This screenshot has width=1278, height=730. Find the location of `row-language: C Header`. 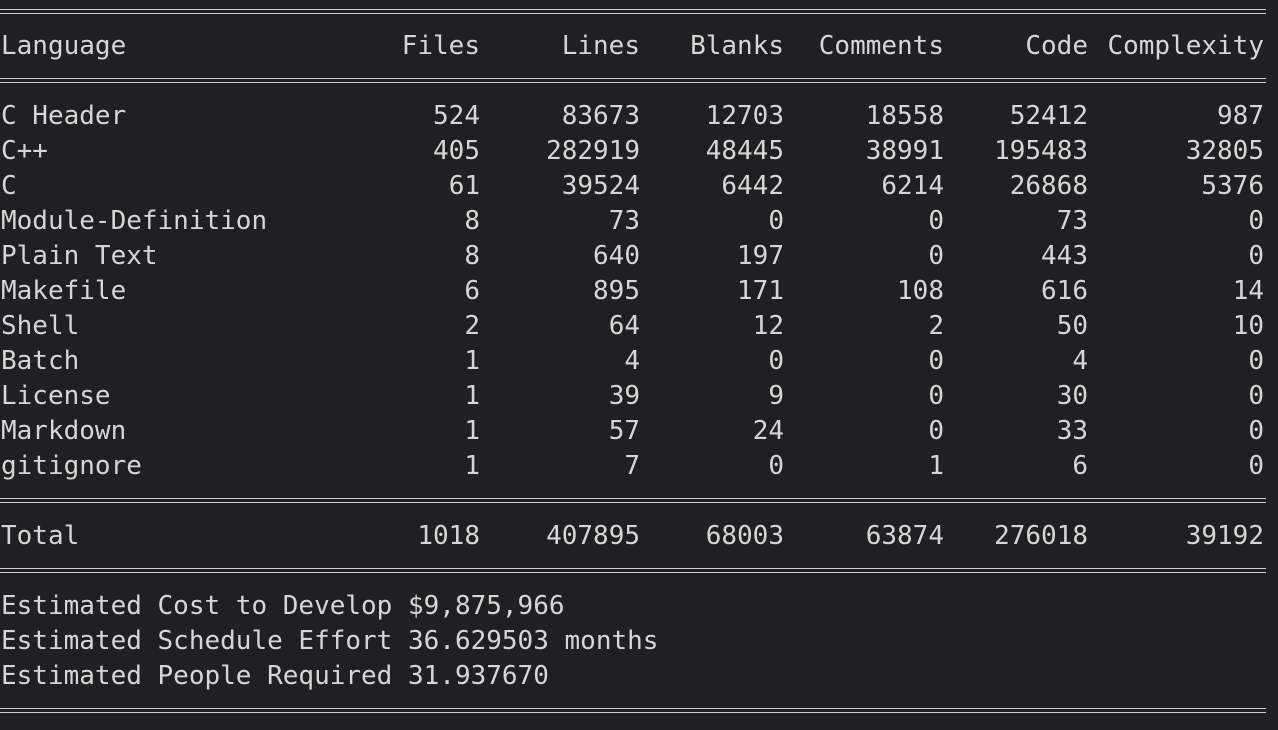

row-language: C Header is located at coordinates (64, 116).